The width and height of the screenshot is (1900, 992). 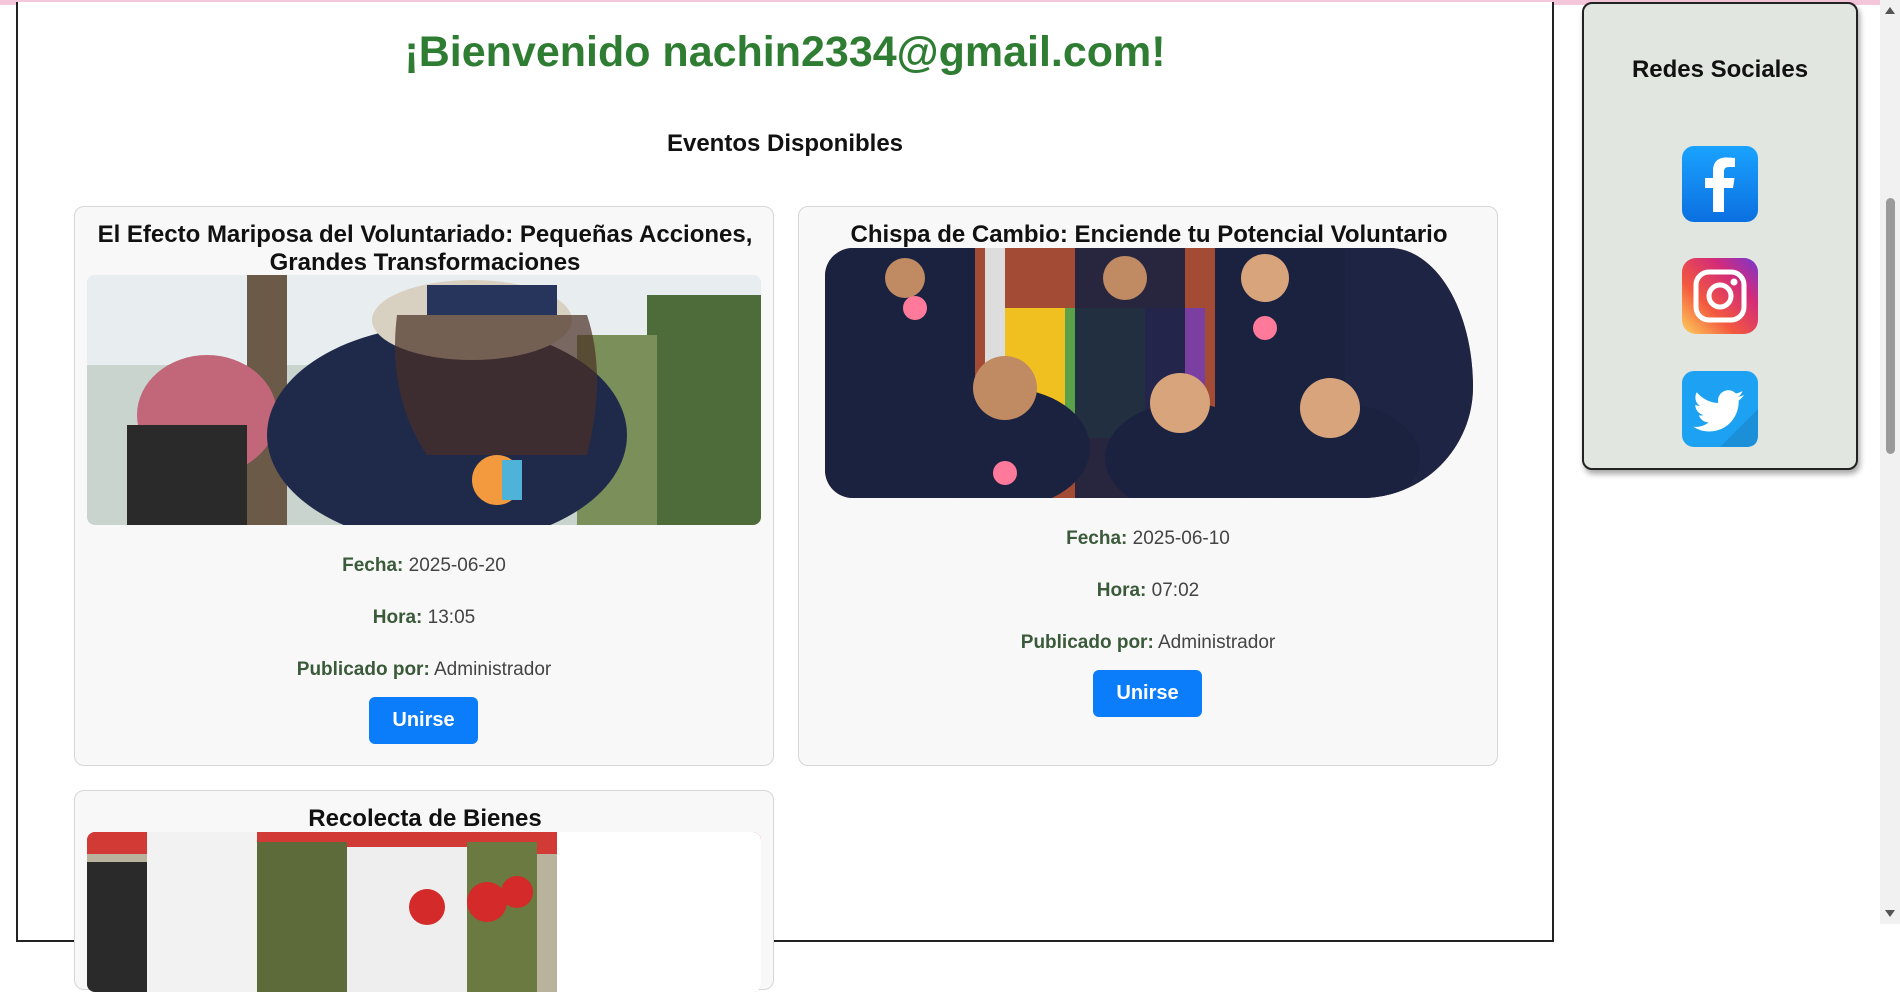 I want to click on event-date-value: 2025-06-10, so click(x=1181, y=538).